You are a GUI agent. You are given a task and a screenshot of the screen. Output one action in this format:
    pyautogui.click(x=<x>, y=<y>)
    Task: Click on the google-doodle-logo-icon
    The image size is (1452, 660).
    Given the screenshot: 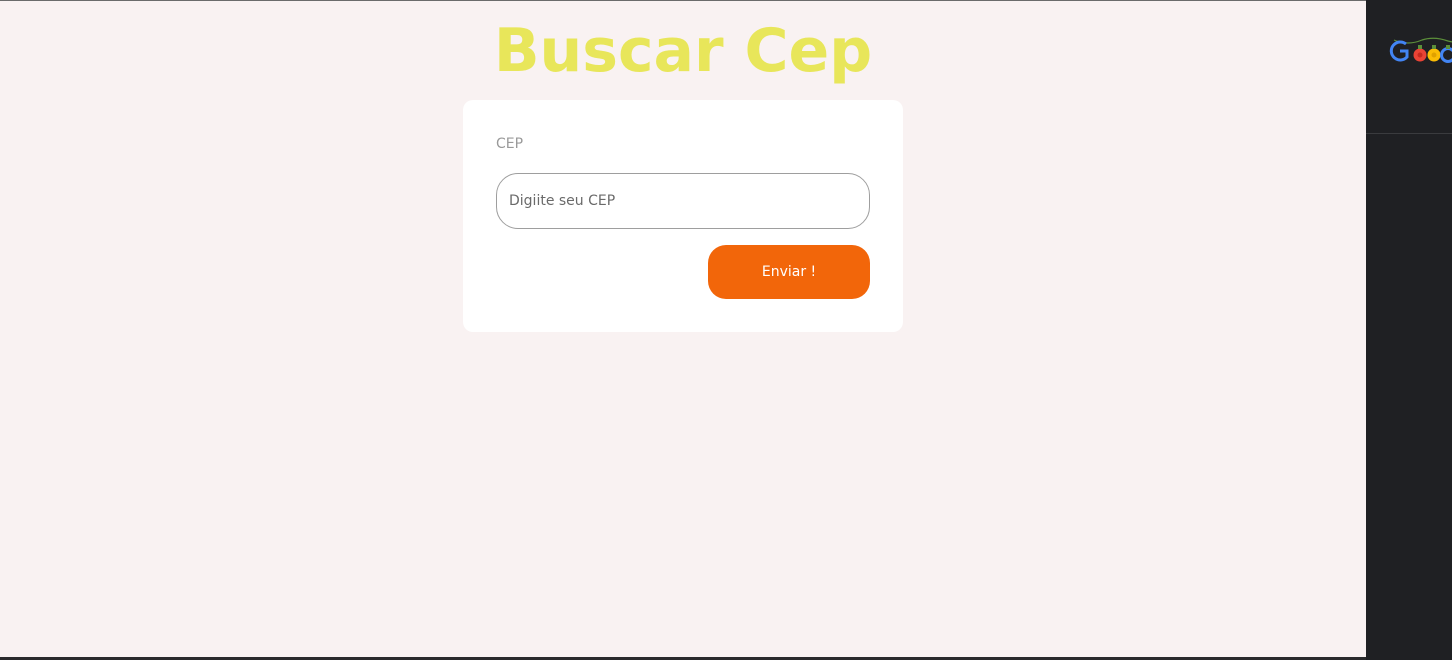 What is the action you would take?
    pyautogui.click(x=1420, y=50)
    